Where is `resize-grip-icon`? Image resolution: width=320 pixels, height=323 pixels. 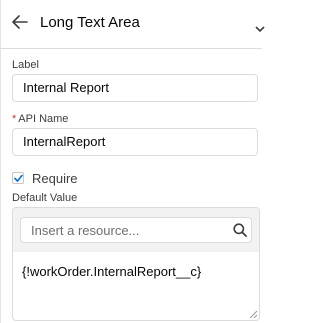 resize-grip-icon is located at coordinates (253, 314).